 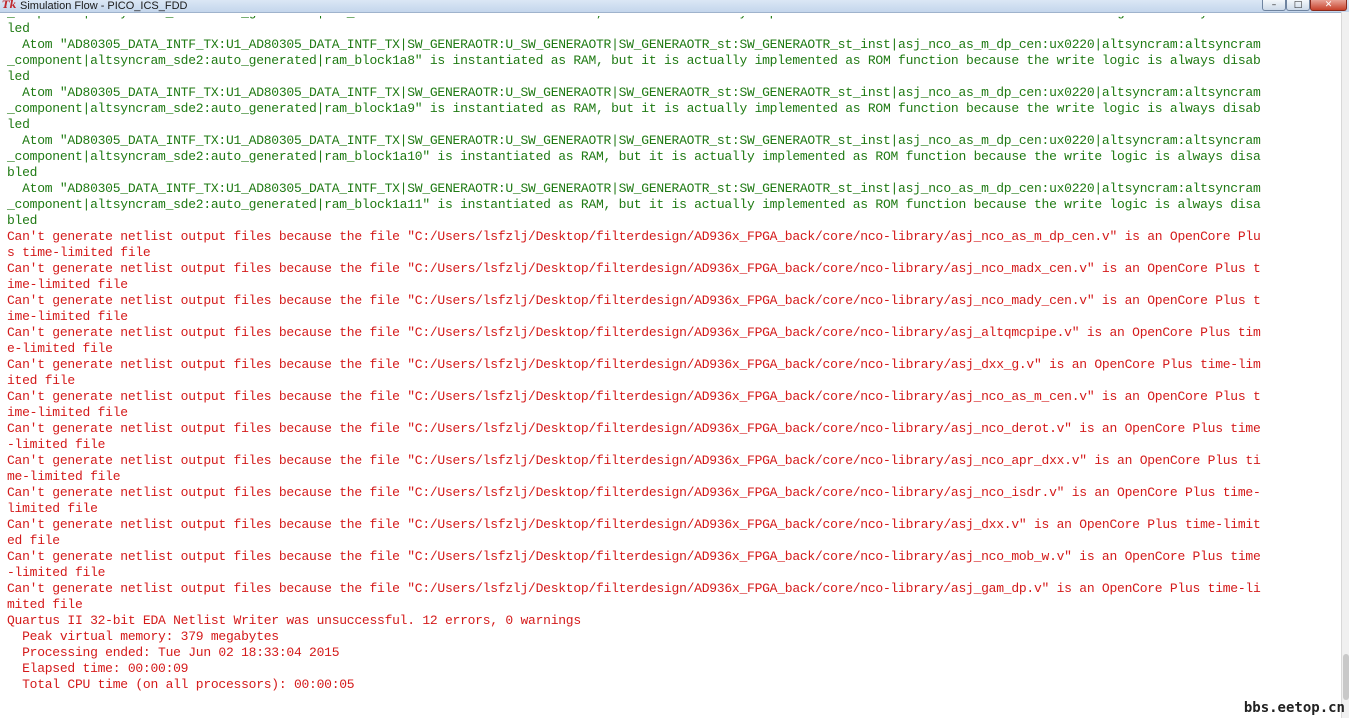 I want to click on maximize-button: □, so click(x=1298, y=5).